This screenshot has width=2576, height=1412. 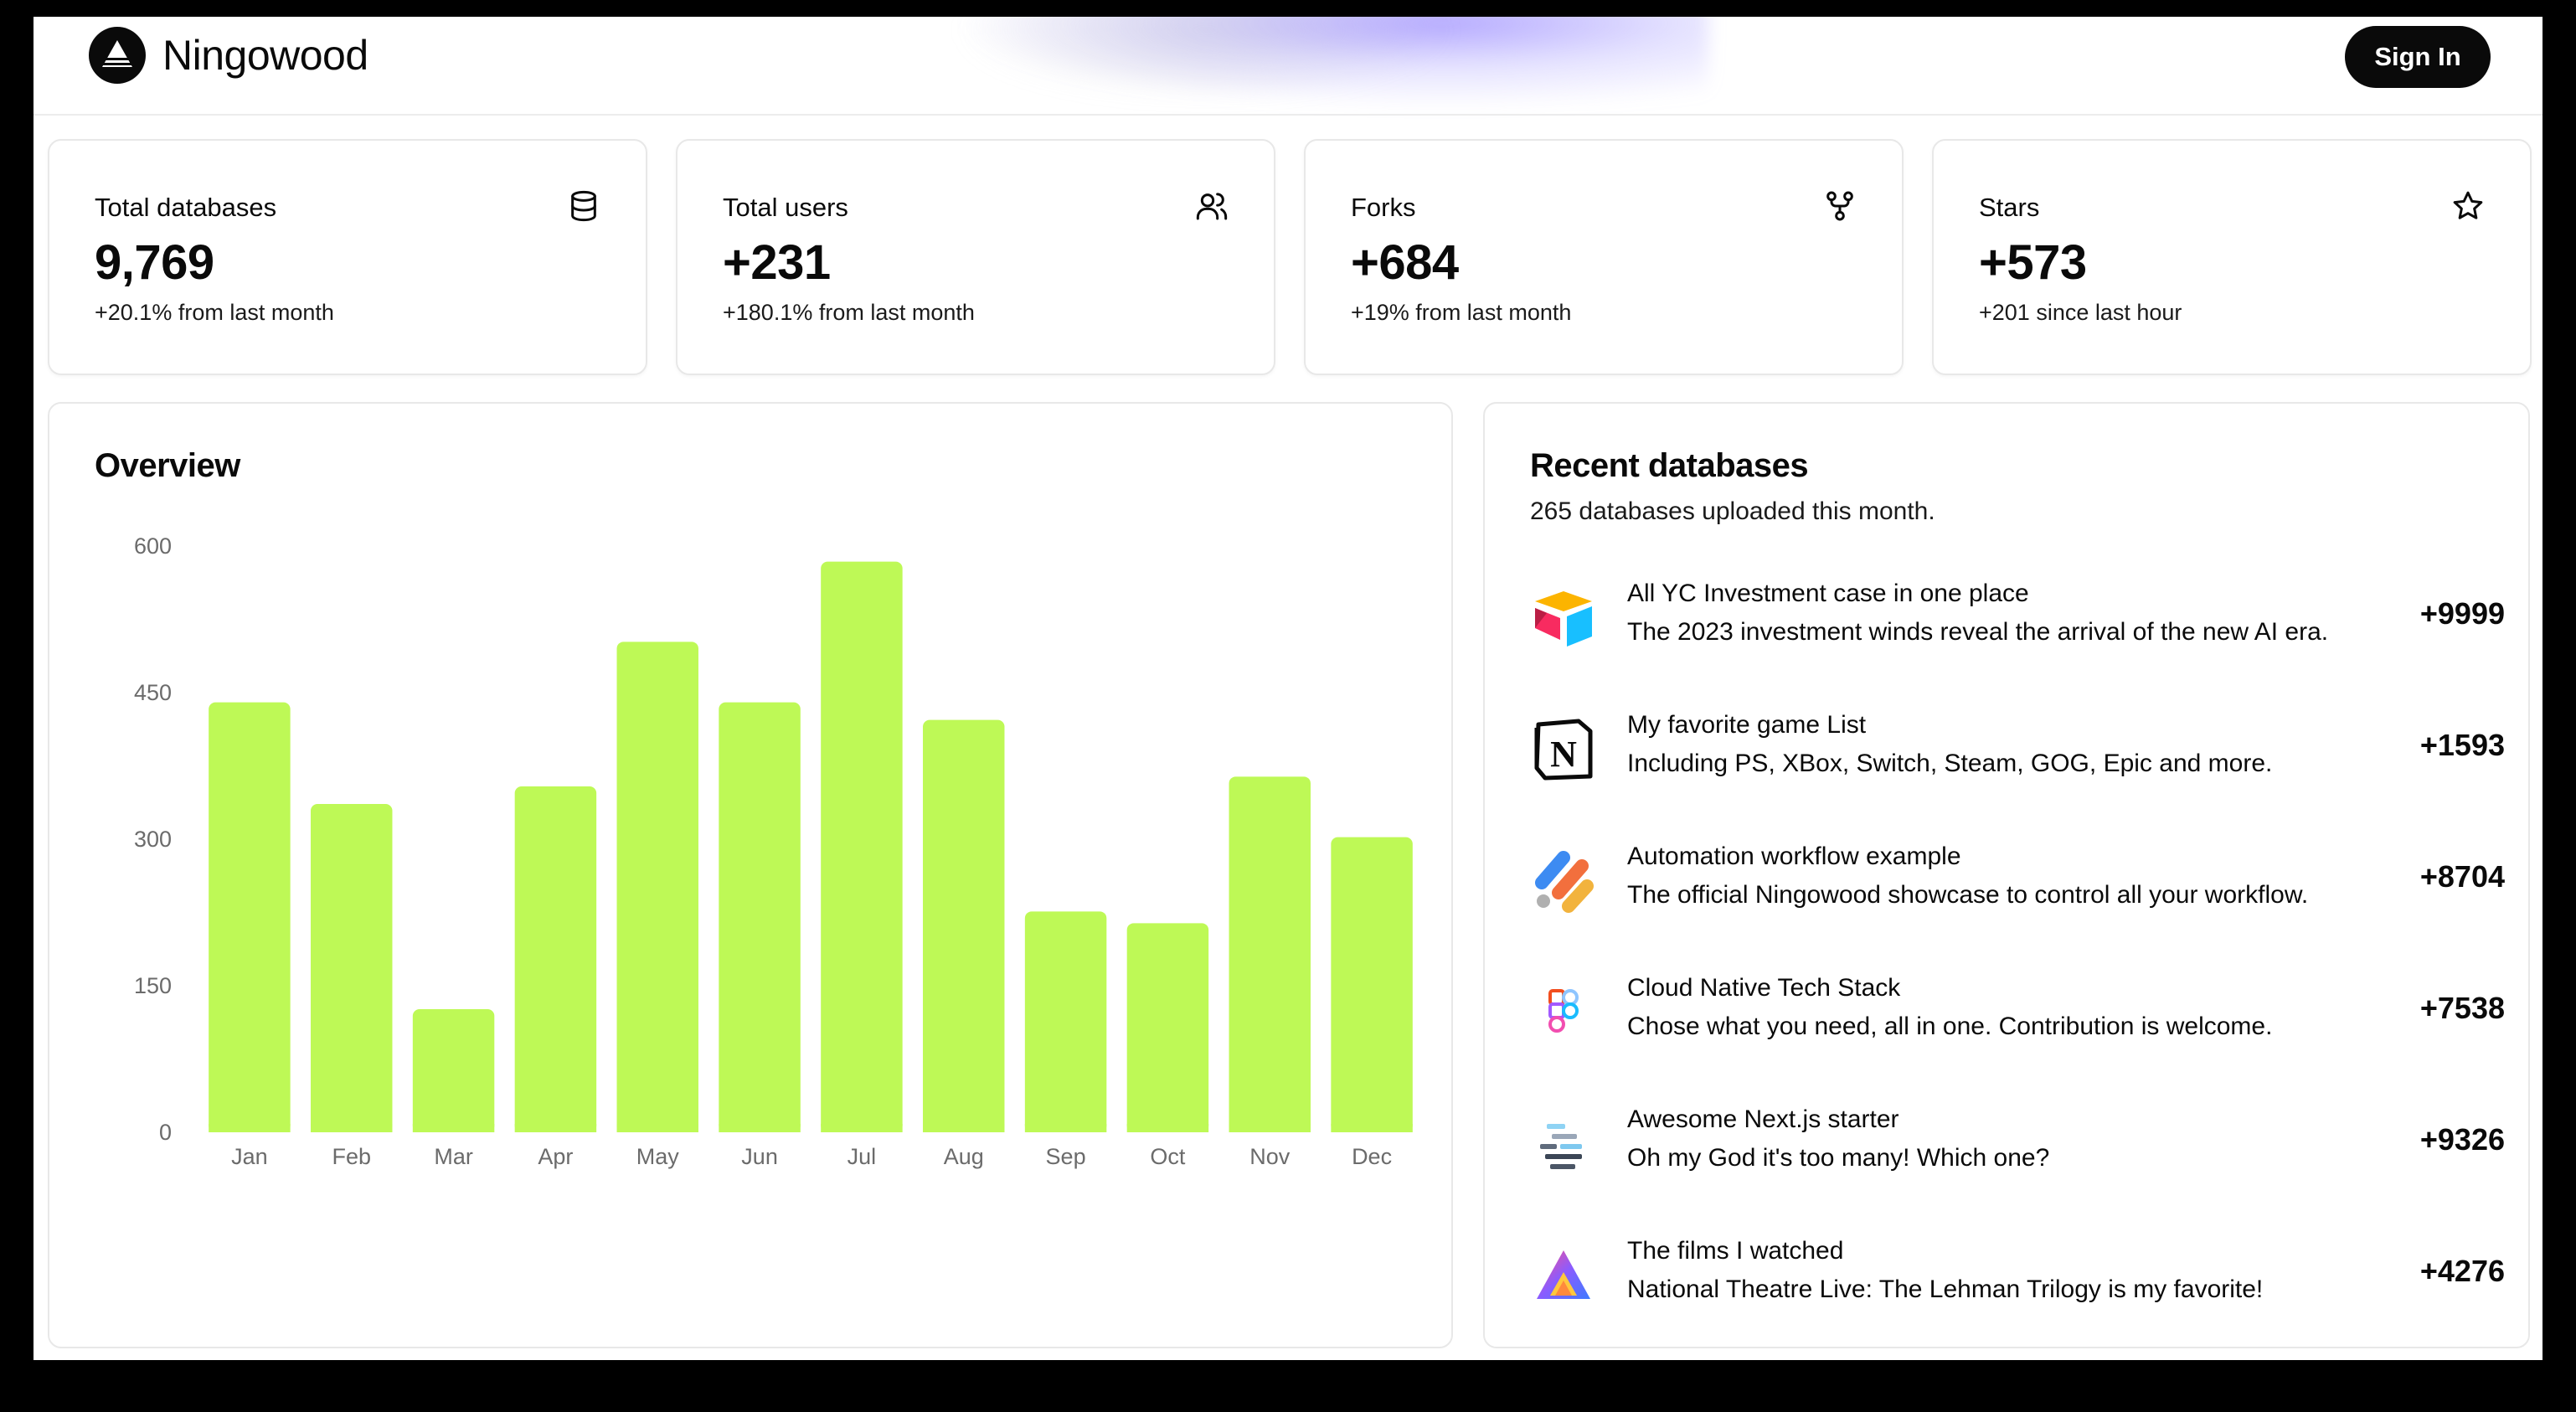 What do you see at coordinates (1461, 312) in the screenshot?
I see `stat-subtitle: +19% from last month` at bounding box center [1461, 312].